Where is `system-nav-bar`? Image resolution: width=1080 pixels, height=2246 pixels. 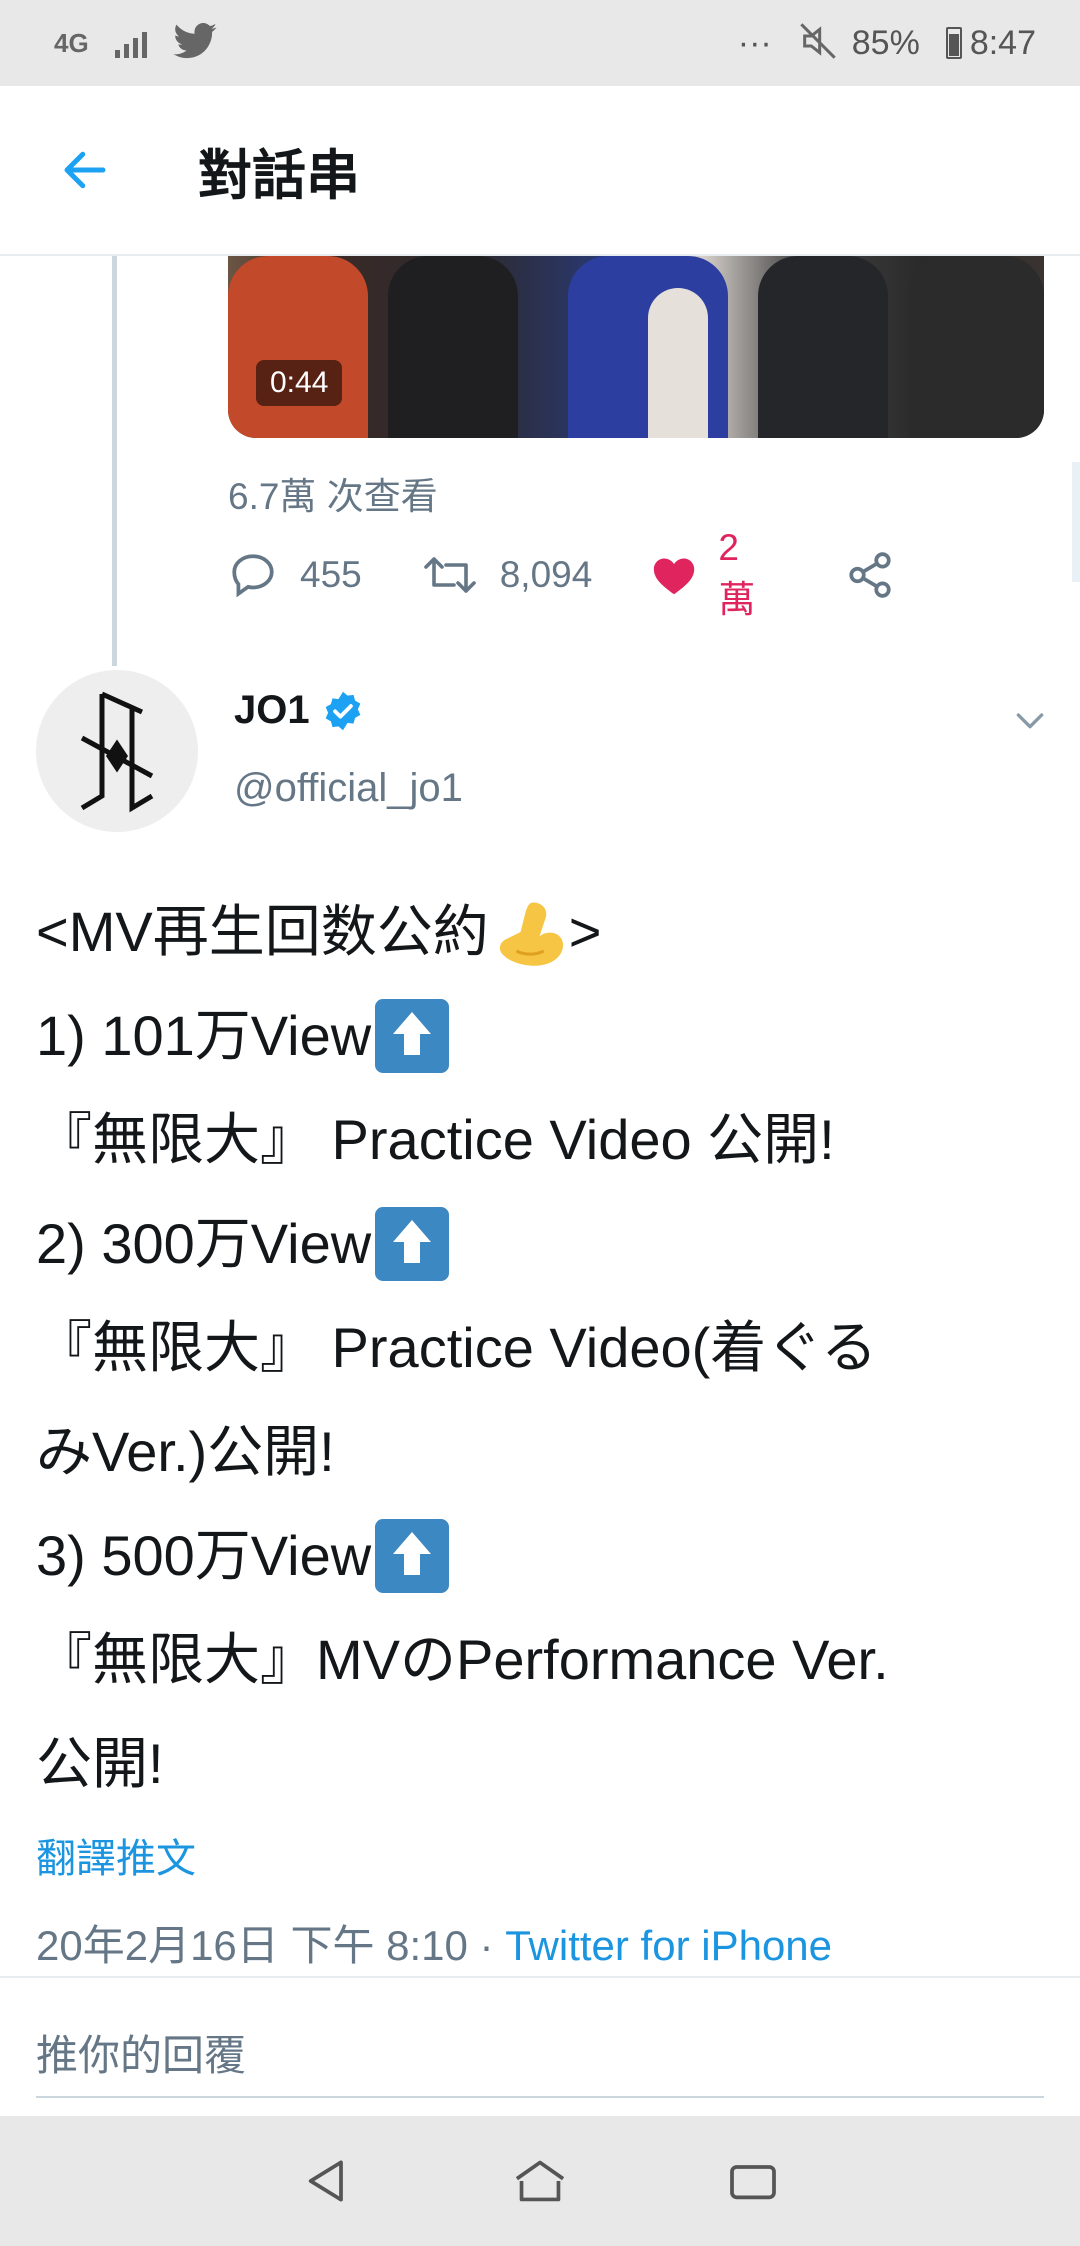
system-nav-bar is located at coordinates (540, 2181).